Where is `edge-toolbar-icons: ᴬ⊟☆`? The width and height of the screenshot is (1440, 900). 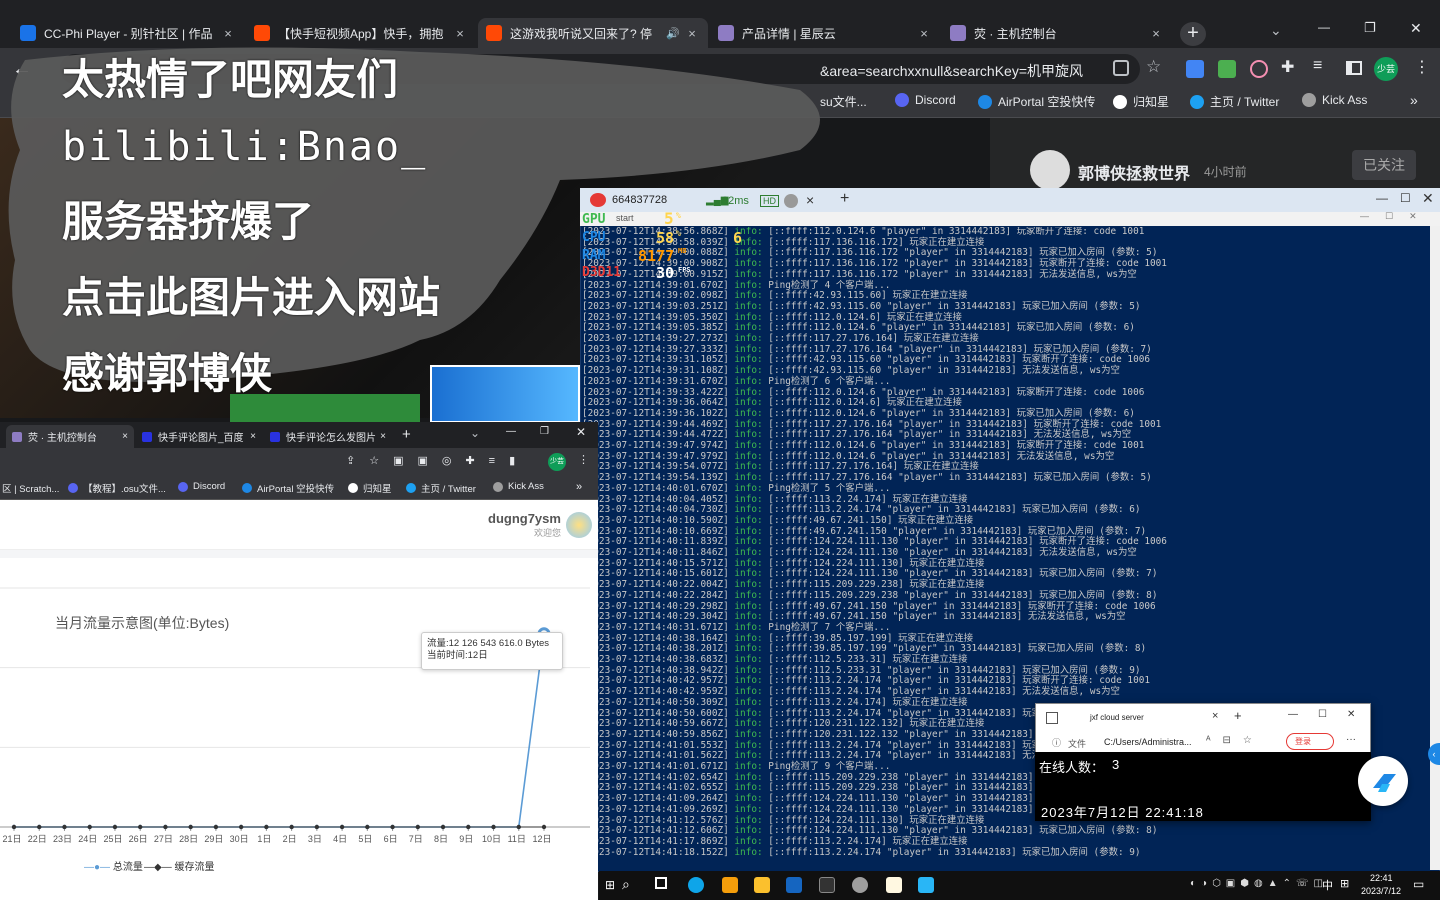 edge-toolbar-icons: ᴬ⊟☆ is located at coordinates (1235, 740).